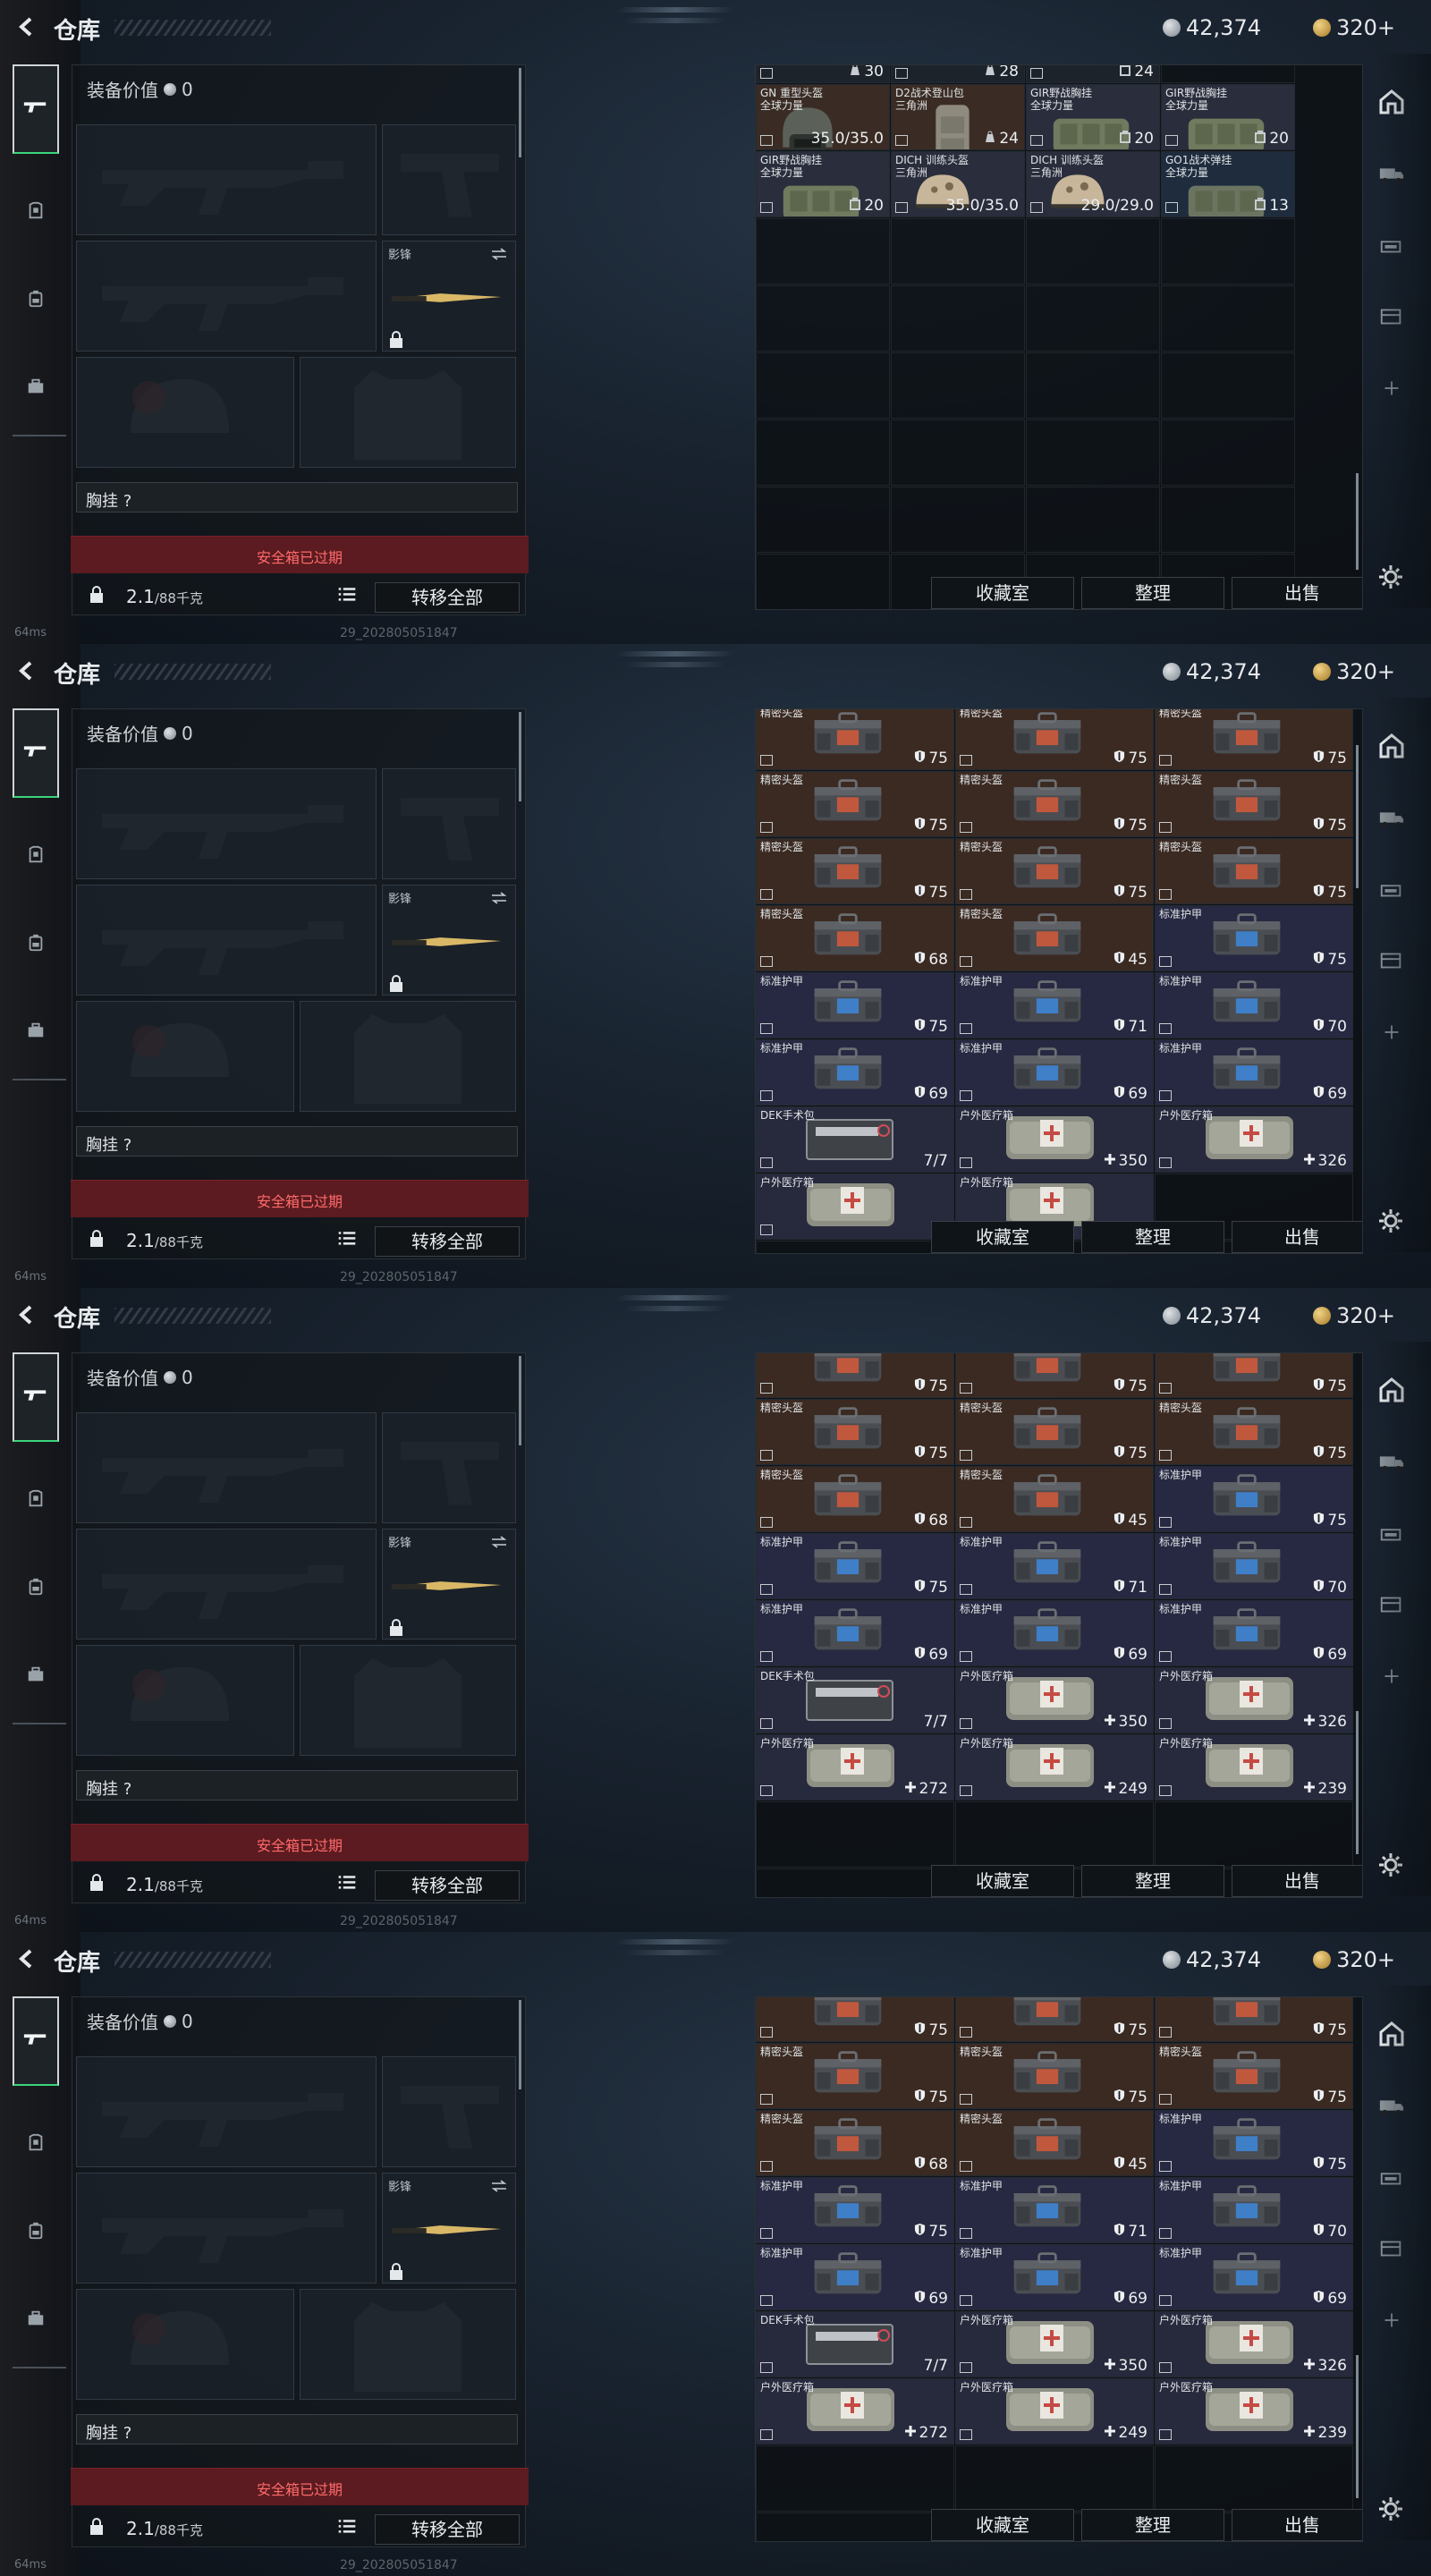  Describe the element at coordinates (297, 1141) in the screenshot. I see `chest-rig-slot: 胸挂 ?` at that location.